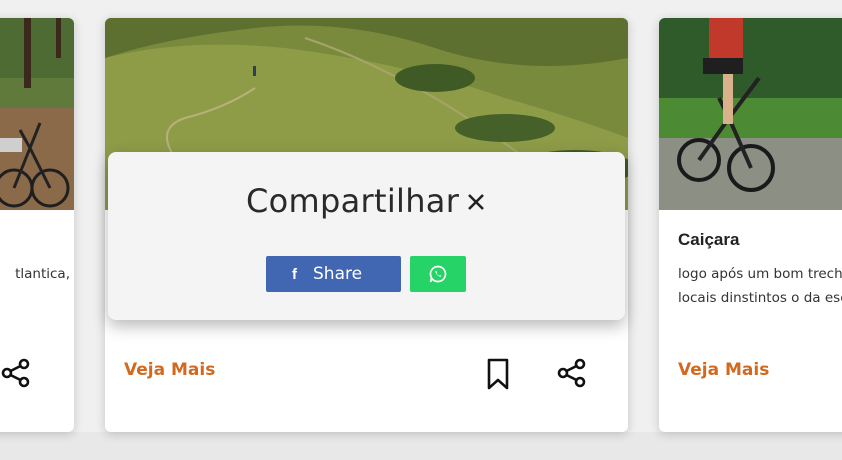 This screenshot has width=842, height=460. I want to click on facebook-icon: f, so click(294, 274).